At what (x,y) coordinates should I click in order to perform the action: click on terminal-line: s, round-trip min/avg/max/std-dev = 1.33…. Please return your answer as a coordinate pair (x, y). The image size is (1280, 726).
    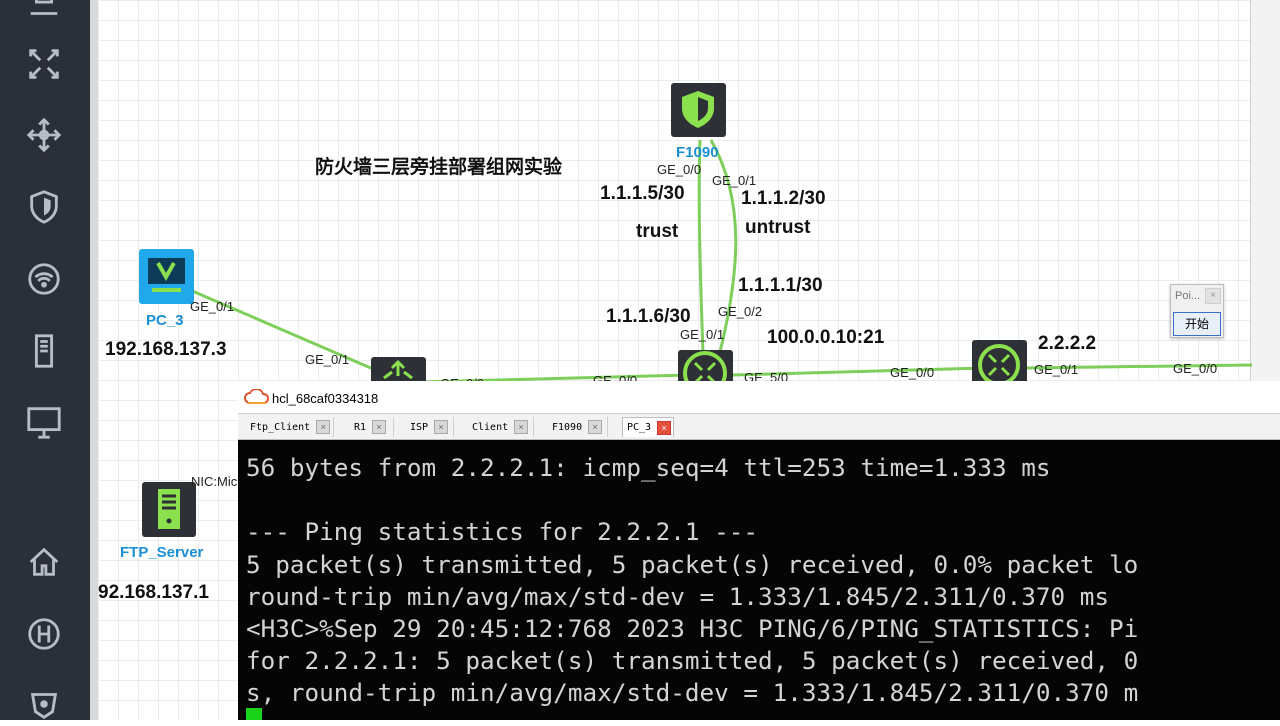
    Looking at the image, I should click on (692, 693).